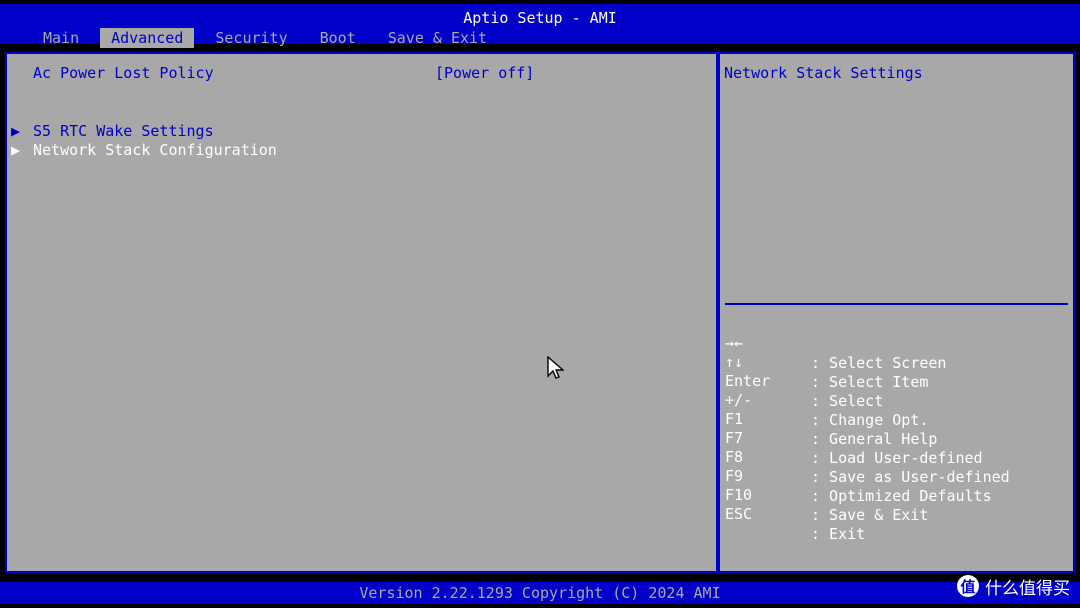 The image size is (1080, 608). I want to click on help-desc-general-help: : General Help, so click(874, 439).